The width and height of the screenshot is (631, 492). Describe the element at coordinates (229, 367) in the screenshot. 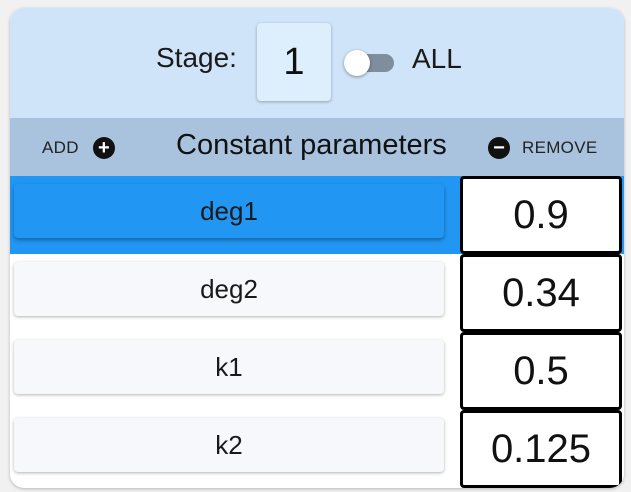

I see `parameter-name-button: k1` at that location.